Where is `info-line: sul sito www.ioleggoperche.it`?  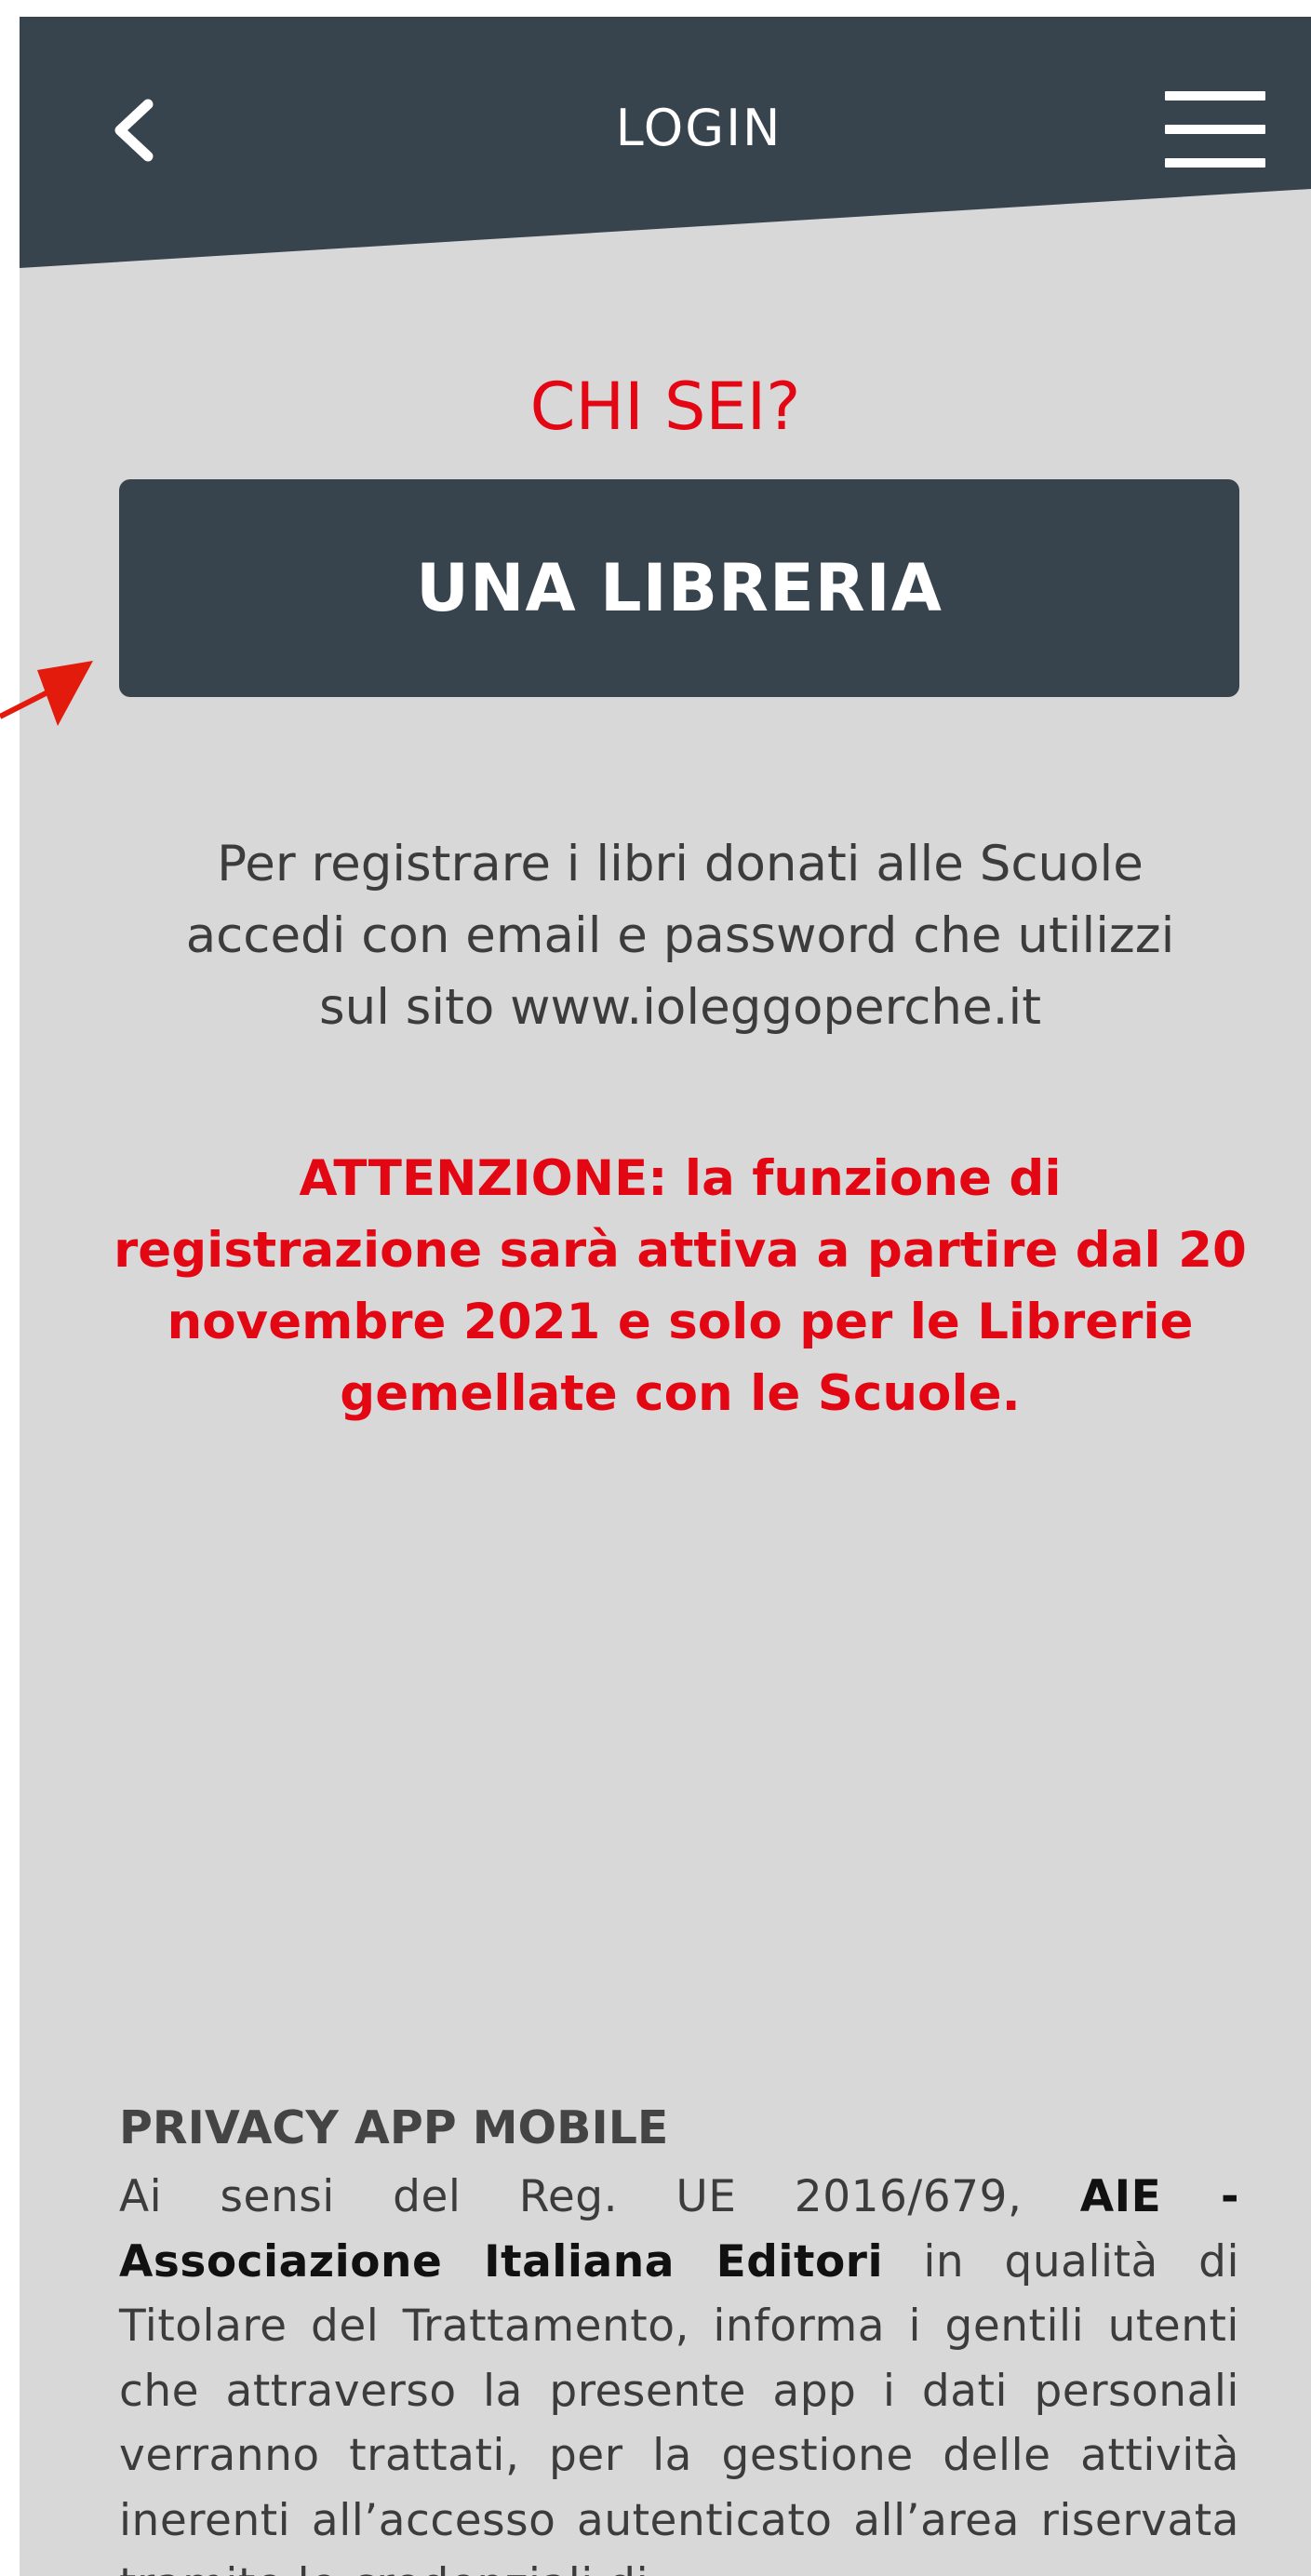 info-line: sul sito www.ioleggoperche.it is located at coordinates (680, 1007).